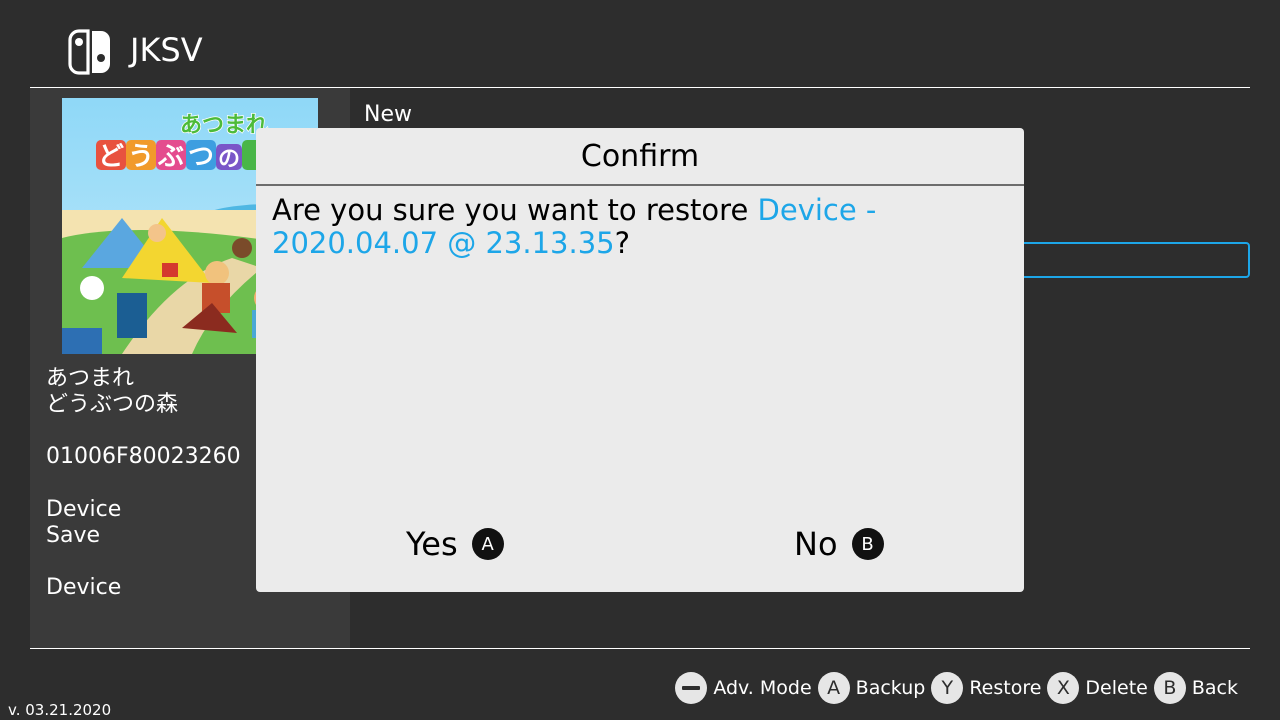 Image resolution: width=1280 pixels, height=720 pixels. I want to click on svg-text: ど, so click(111, 157).